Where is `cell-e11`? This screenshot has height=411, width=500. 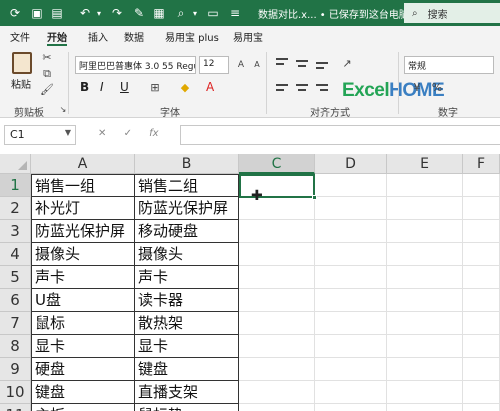 cell-e11 is located at coordinates (425, 407).